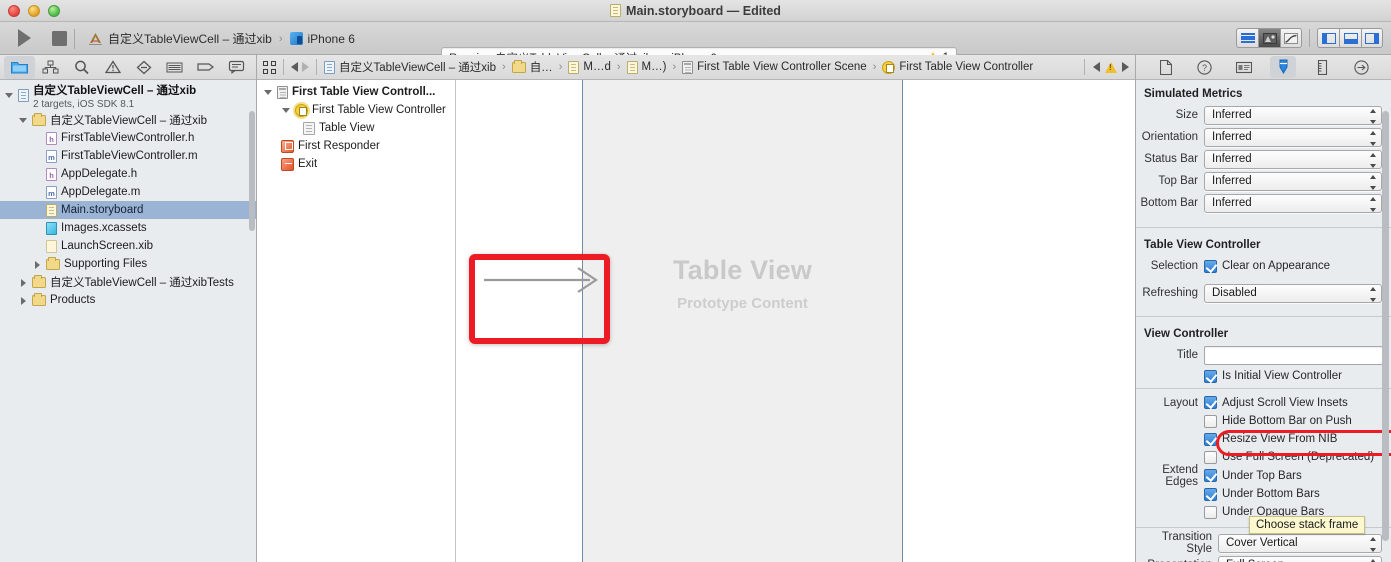 The image size is (1391, 562). What do you see at coordinates (1210, 439) in the screenshot?
I see `resize-view-from-nib-checkbox` at bounding box center [1210, 439].